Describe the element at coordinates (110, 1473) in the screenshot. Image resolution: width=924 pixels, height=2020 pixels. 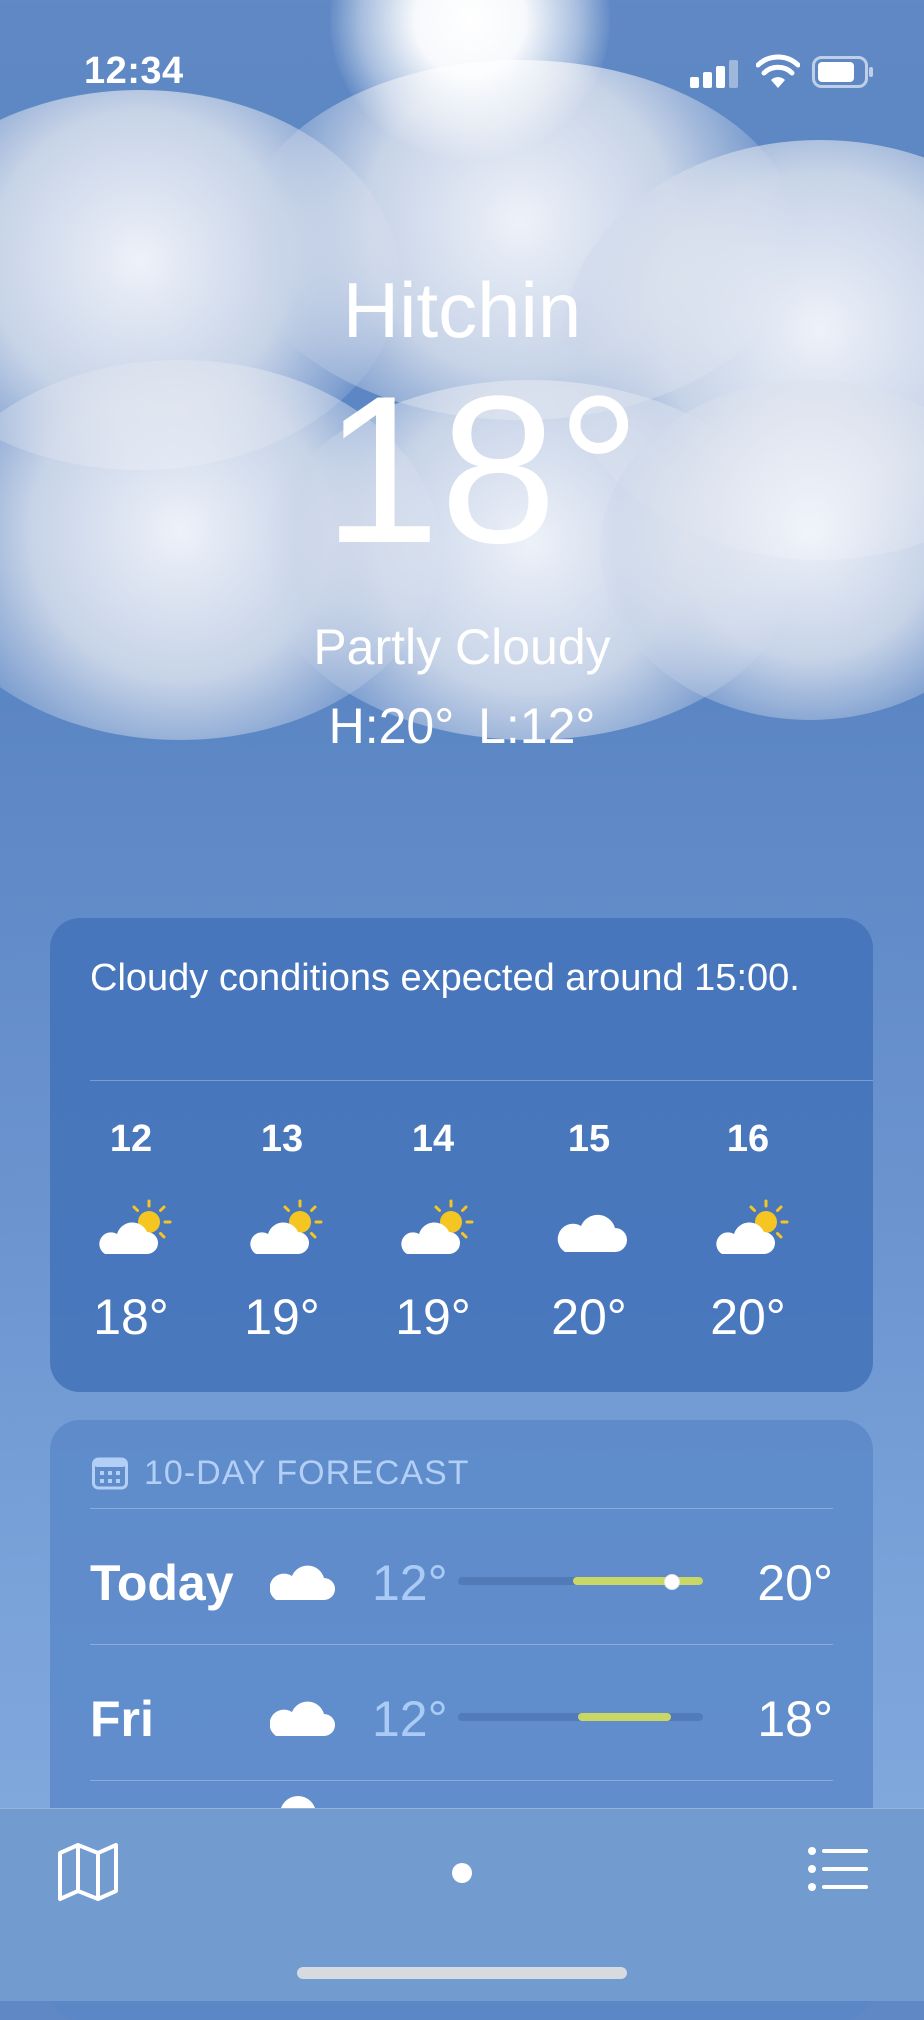
I see `calendar-icon` at that location.